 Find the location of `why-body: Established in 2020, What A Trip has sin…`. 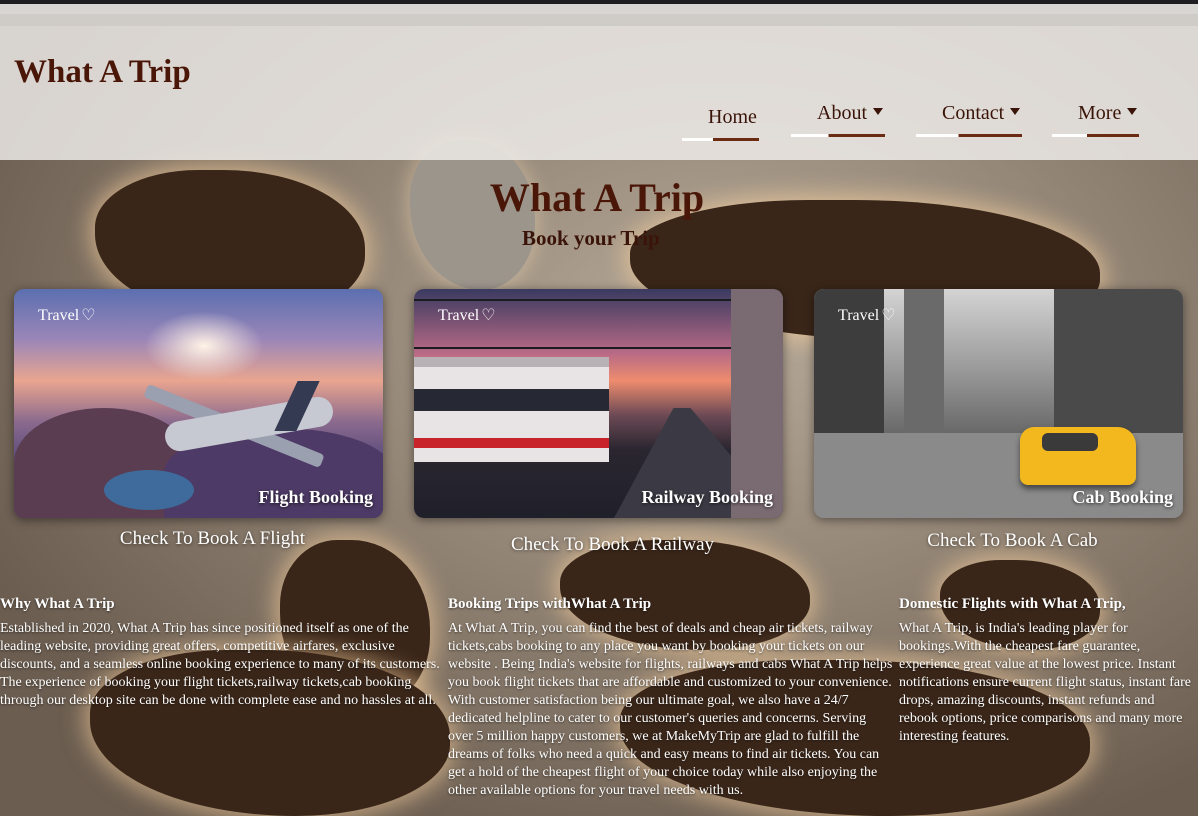

why-body: Established in 2020, What A Trip has sin… is located at coordinates (220, 664).